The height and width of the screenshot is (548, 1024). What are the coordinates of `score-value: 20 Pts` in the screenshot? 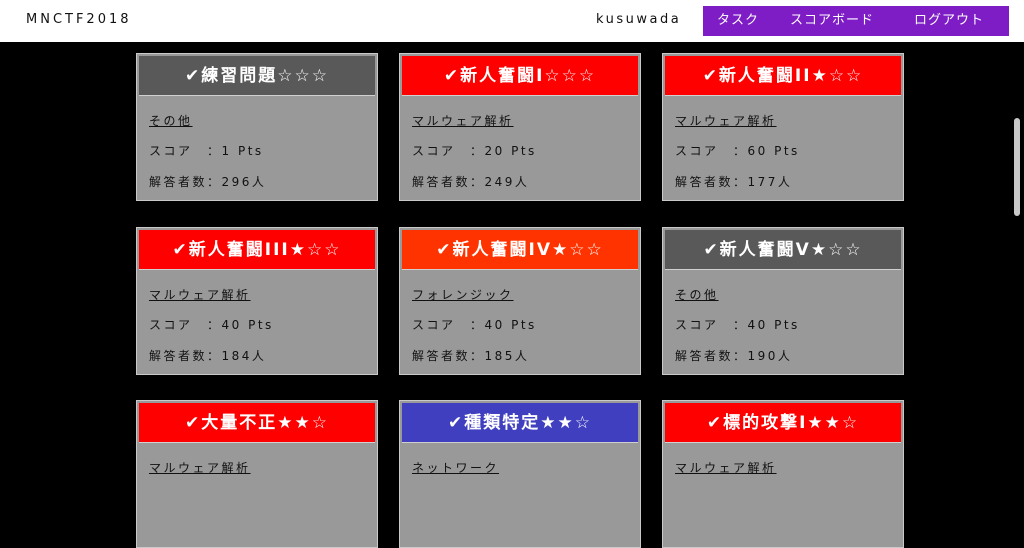 It's located at (510, 151).